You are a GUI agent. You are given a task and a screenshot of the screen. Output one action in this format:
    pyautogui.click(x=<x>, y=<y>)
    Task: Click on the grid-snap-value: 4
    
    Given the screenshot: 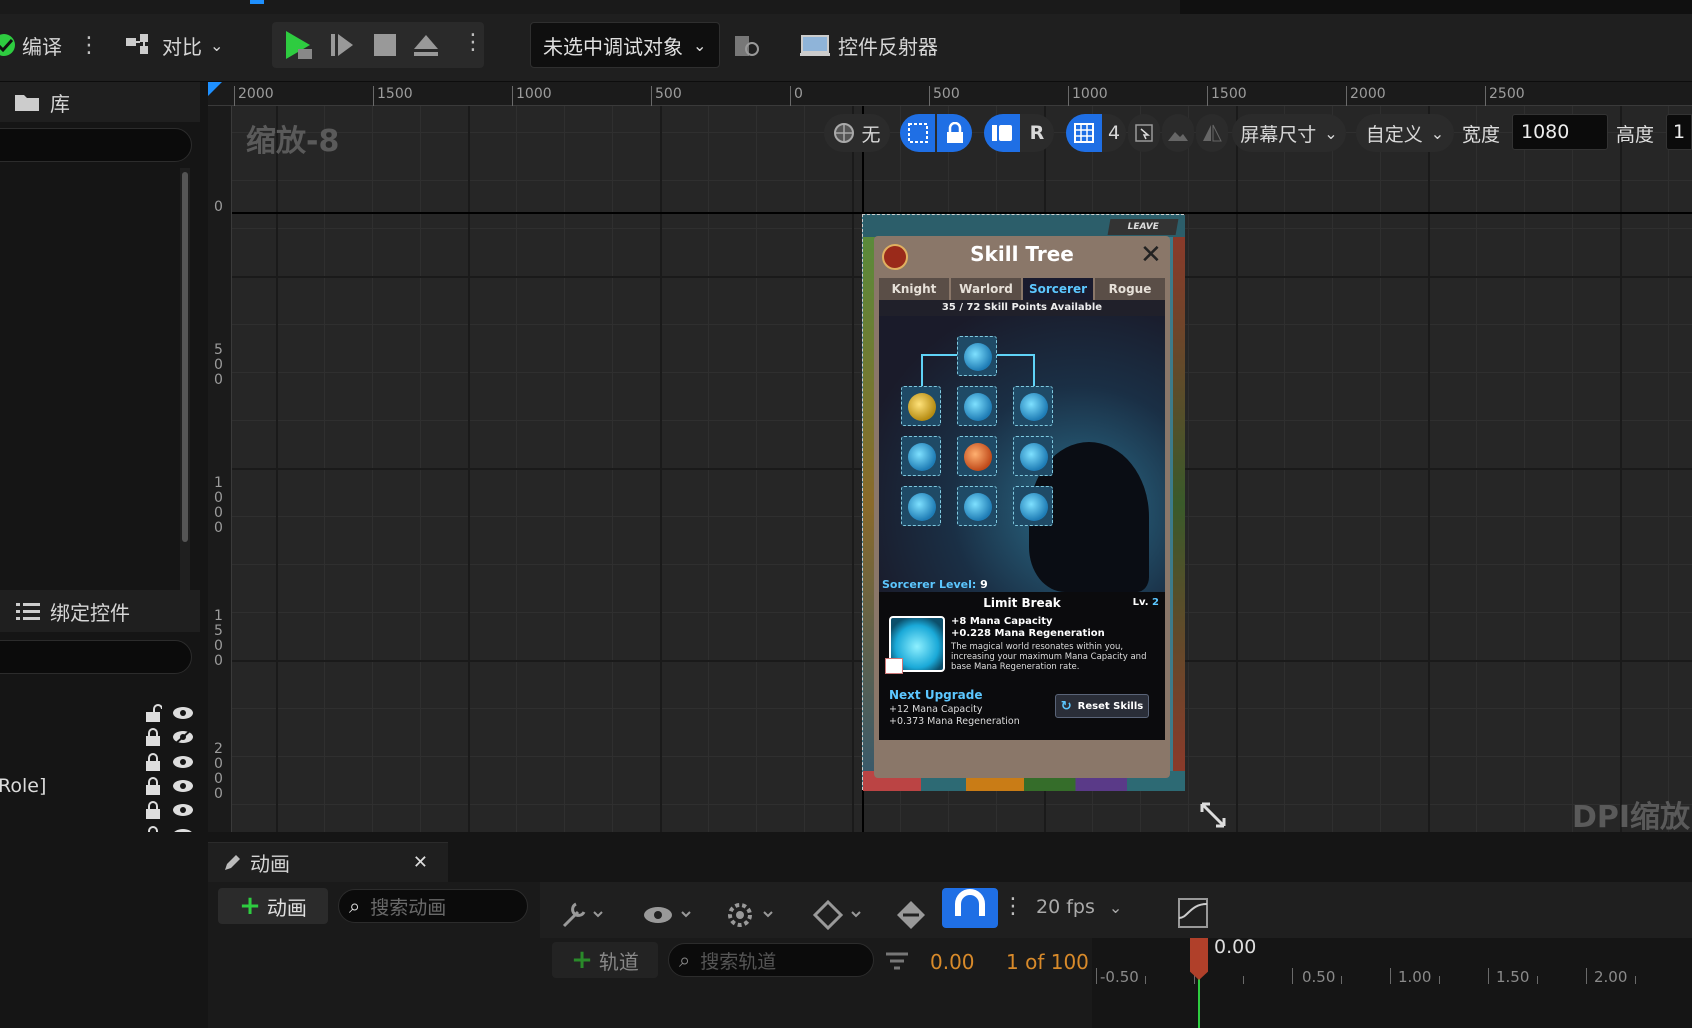 What is the action you would take?
    pyautogui.click(x=1114, y=133)
    